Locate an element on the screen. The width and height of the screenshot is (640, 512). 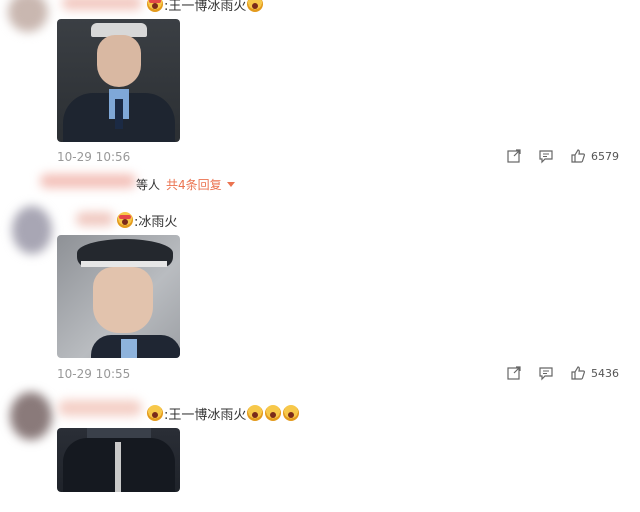
view-replies-link: 共4条回复 is located at coordinates (194, 184).